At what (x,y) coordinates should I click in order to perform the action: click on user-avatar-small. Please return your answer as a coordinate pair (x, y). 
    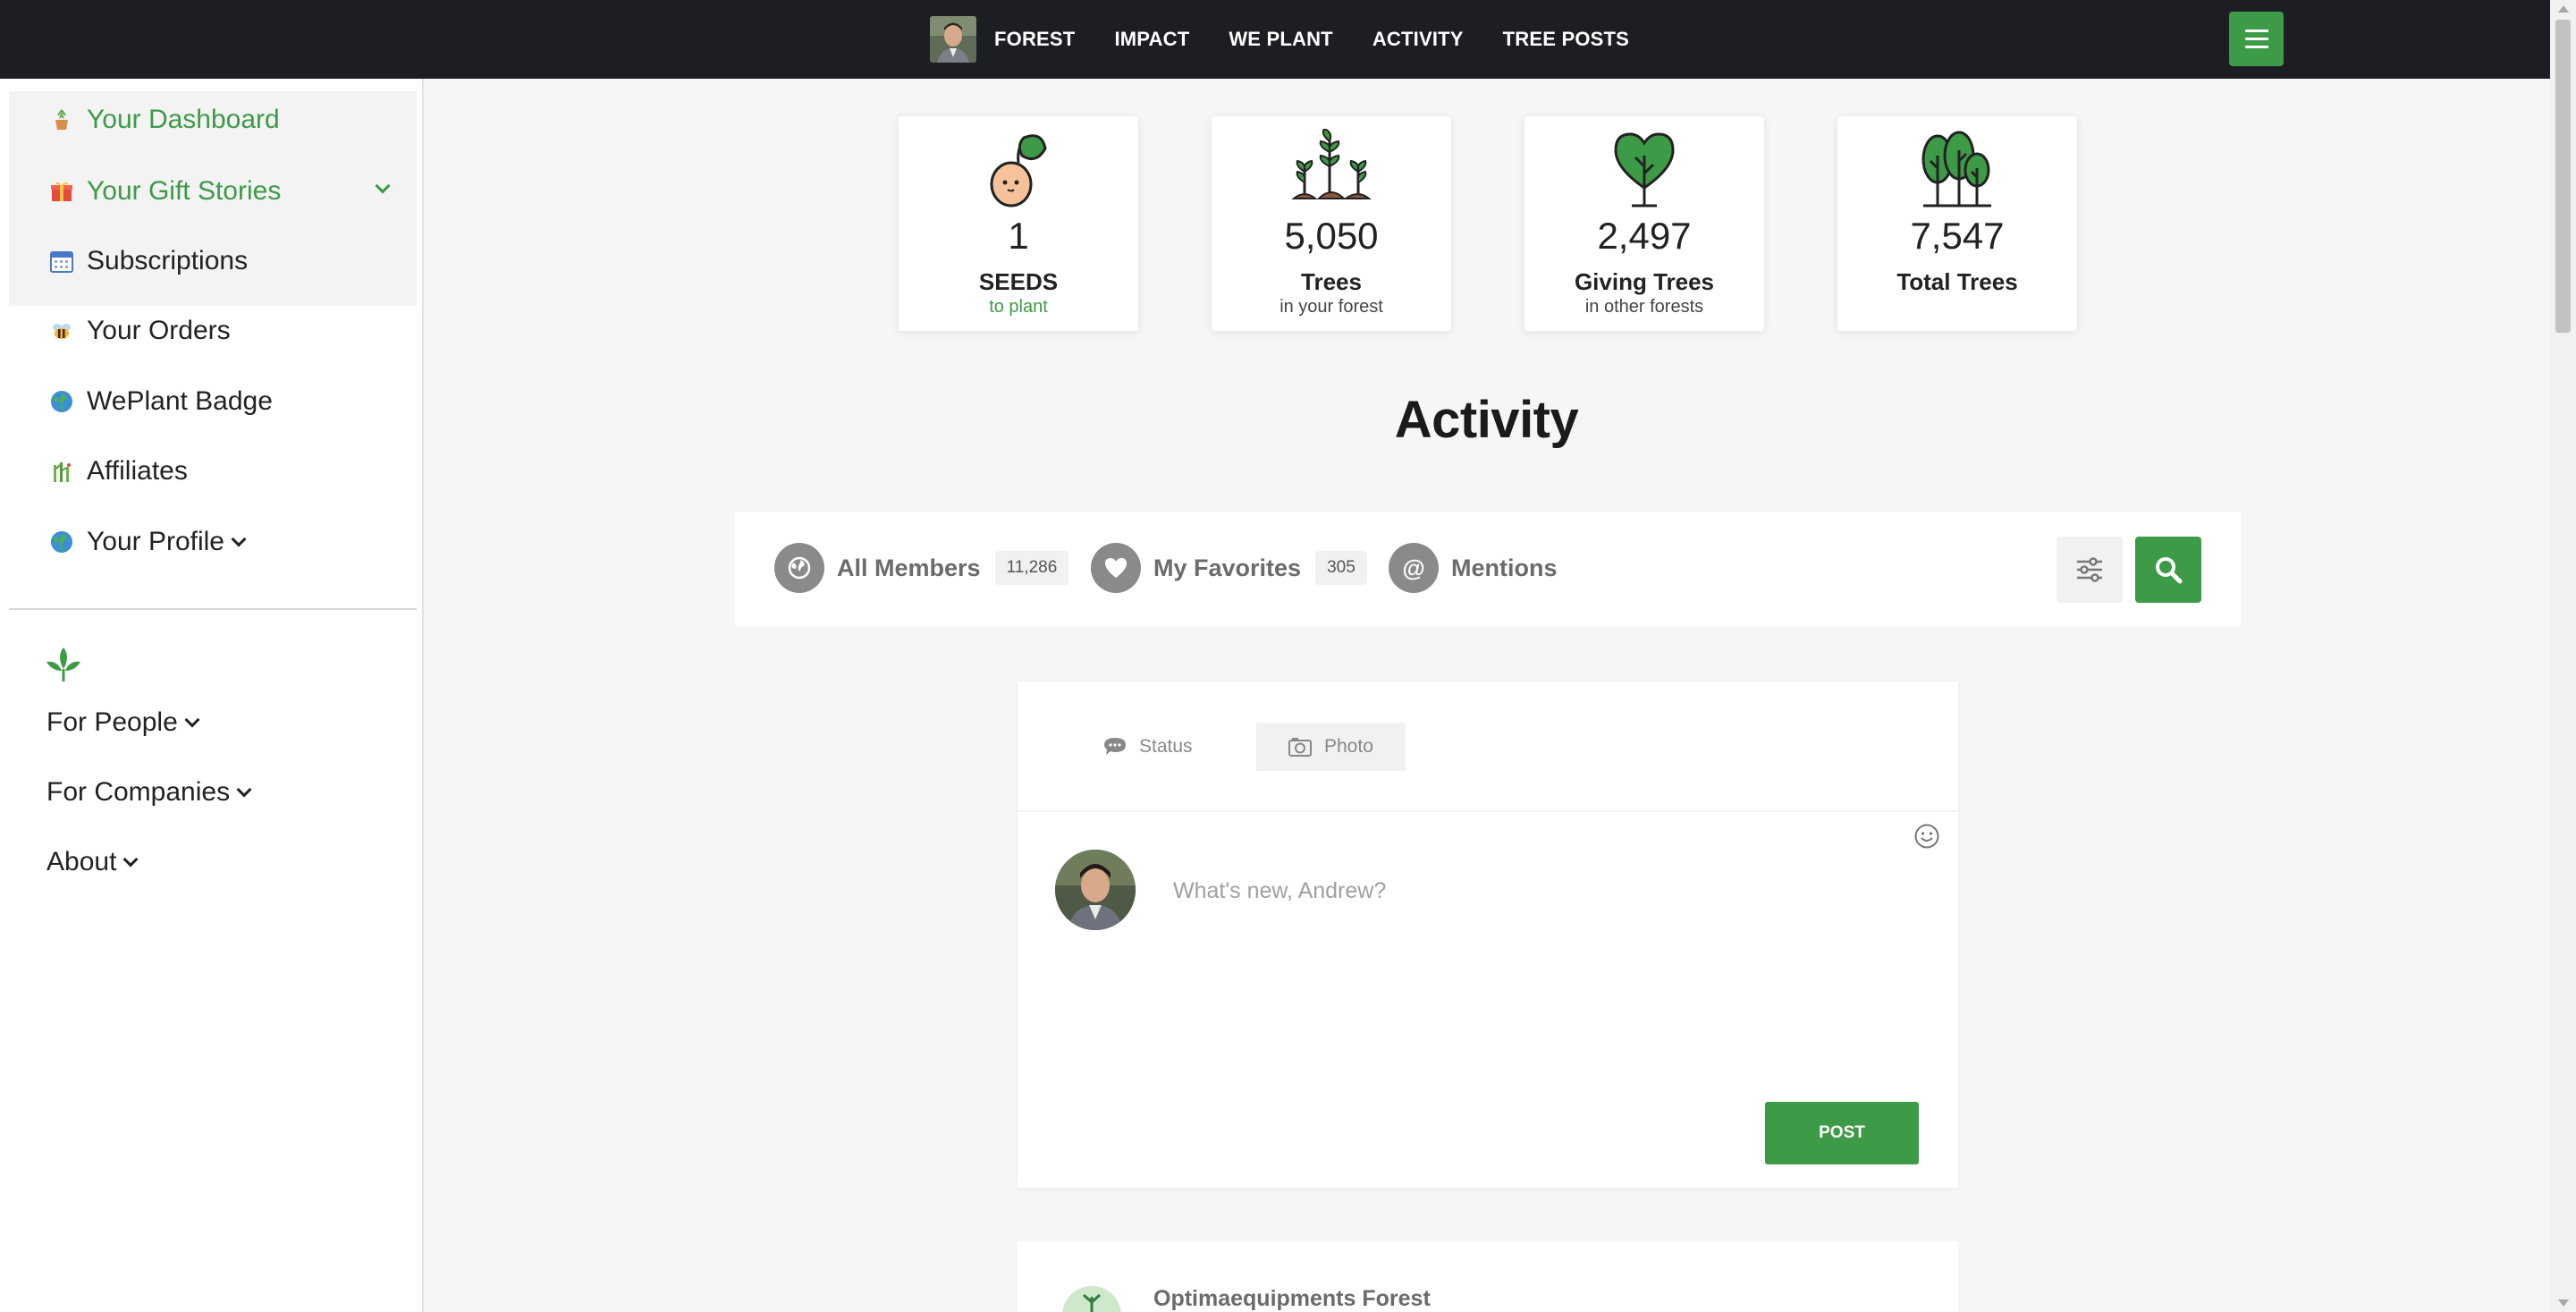
    Looking at the image, I should click on (953, 39).